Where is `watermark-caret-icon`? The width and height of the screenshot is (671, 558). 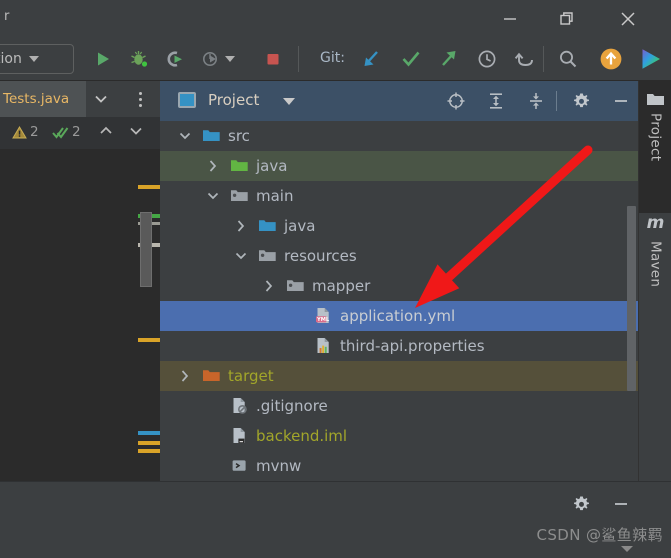 watermark-caret-icon is located at coordinates (627, 549).